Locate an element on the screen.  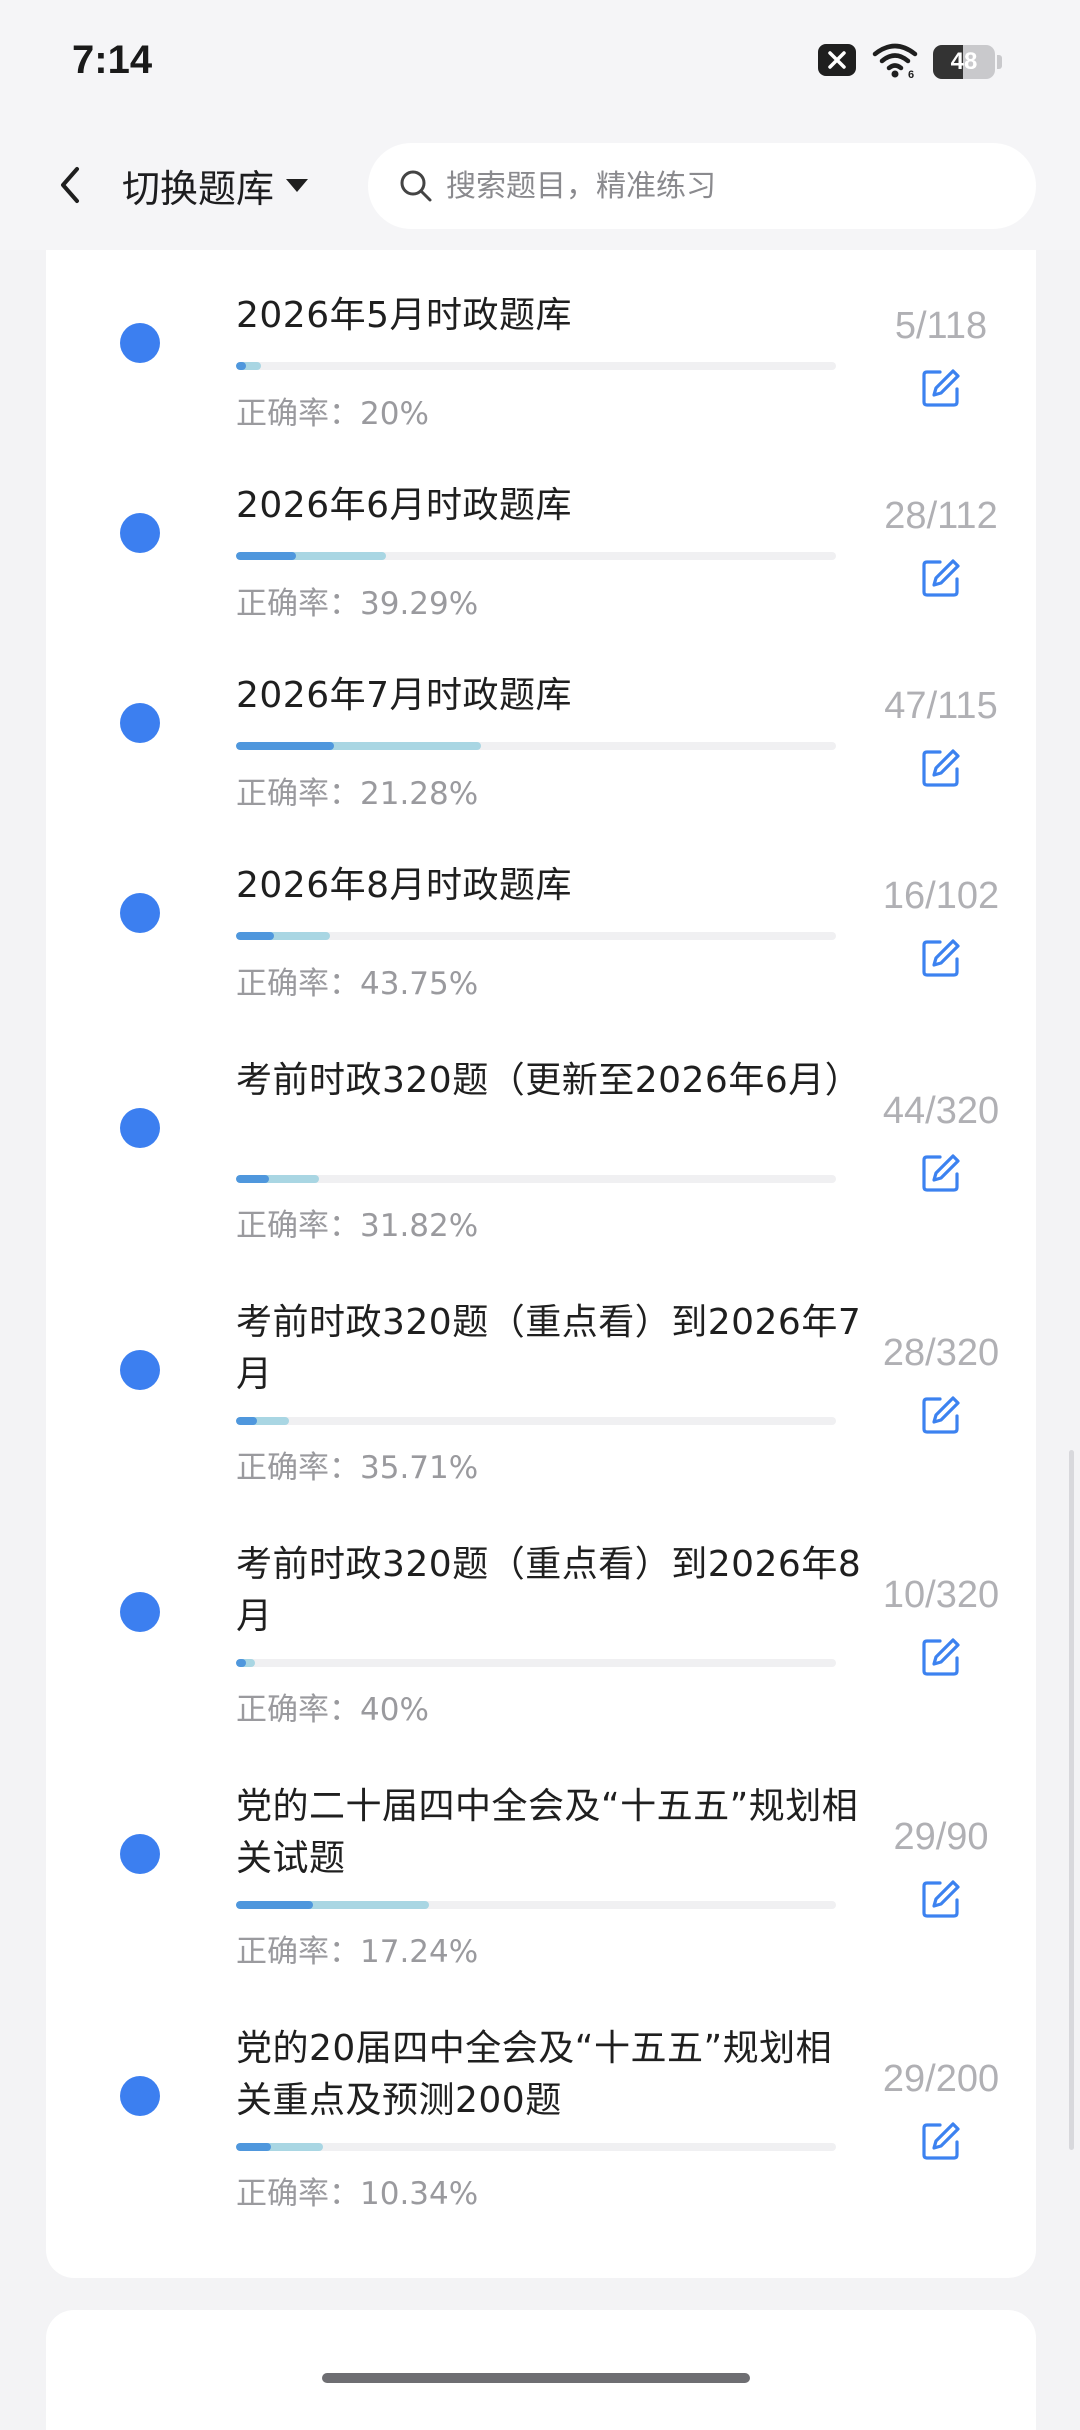
progress-count: 5/118 is located at coordinates (941, 326).